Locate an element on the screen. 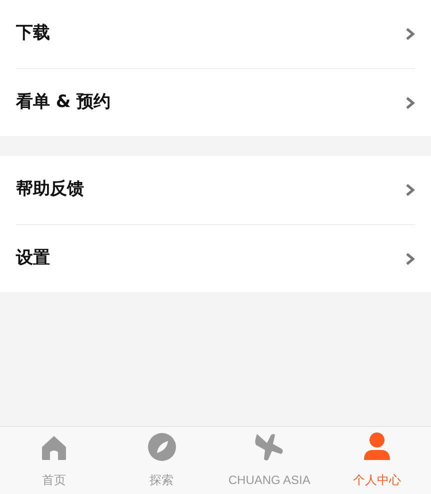  menu-item: 设置 is located at coordinates (215, 258).